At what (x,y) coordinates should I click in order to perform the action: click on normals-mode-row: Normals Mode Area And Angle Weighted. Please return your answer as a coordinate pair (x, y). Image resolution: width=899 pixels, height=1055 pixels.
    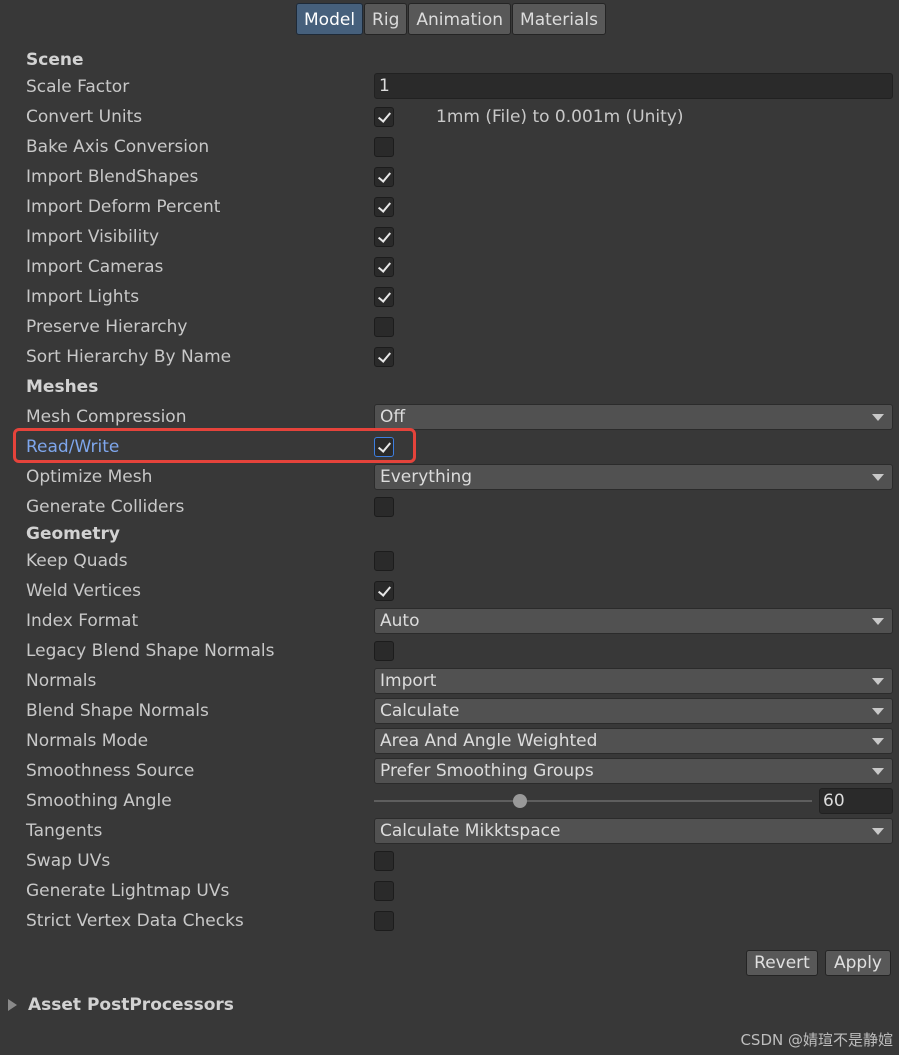
    Looking at the image, I should click on (449, 741).